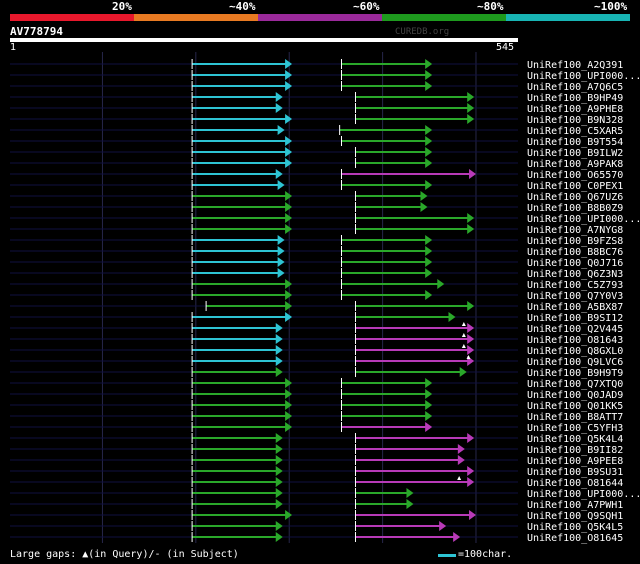 This screenshot has height=564, width=640. What do you see at coordinates (575, 274) in the screenshot?
I see `hit-label: UniRef100_Q6Z3N3` at bounding box center [575, 274].